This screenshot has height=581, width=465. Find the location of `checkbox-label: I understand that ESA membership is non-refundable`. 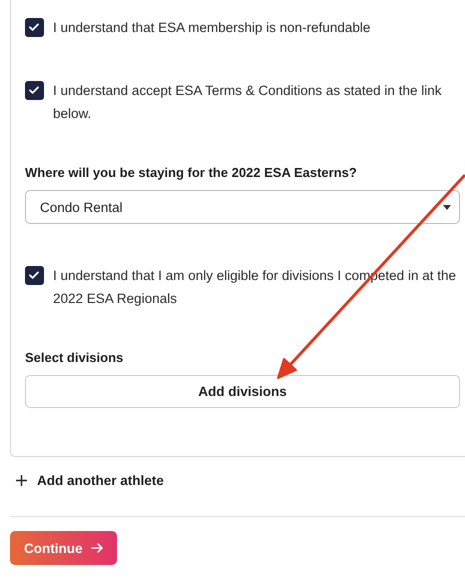

checkbox-label: I understand that ESA membership is non-refundable is located at coordinates (211, 28).